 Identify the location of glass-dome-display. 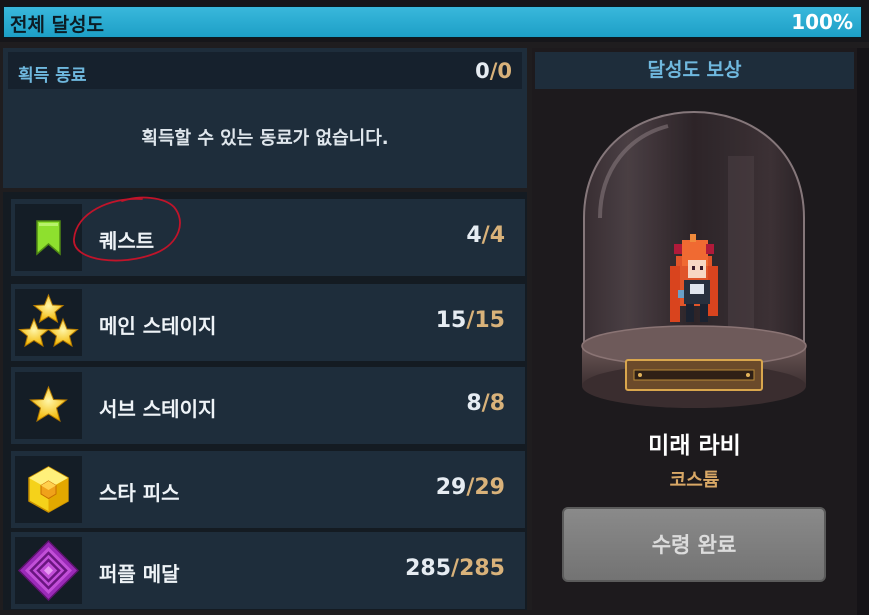
(694, 259).